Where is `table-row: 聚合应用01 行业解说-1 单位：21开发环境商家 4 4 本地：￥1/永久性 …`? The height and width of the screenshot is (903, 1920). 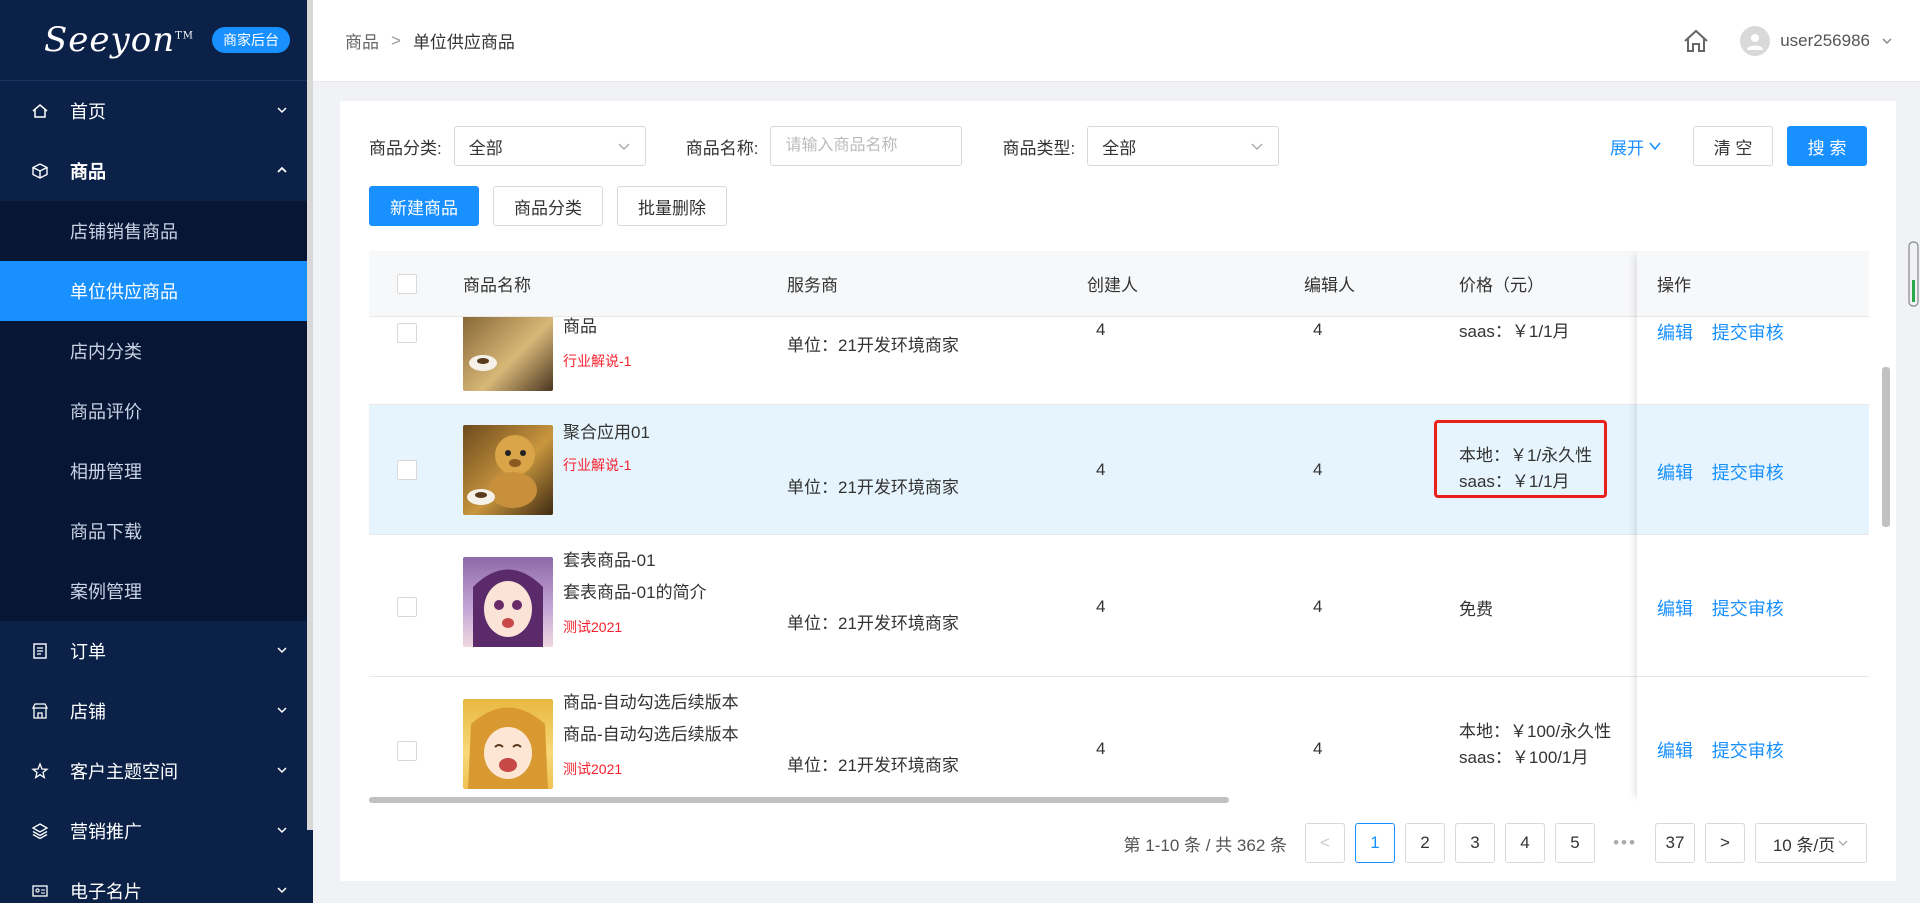
table-row: 聚合应用01 行业解说-1 单位：21开发环境商家 4 4 本地：￥1/永久性 … is located at coordinates (1119, 470).